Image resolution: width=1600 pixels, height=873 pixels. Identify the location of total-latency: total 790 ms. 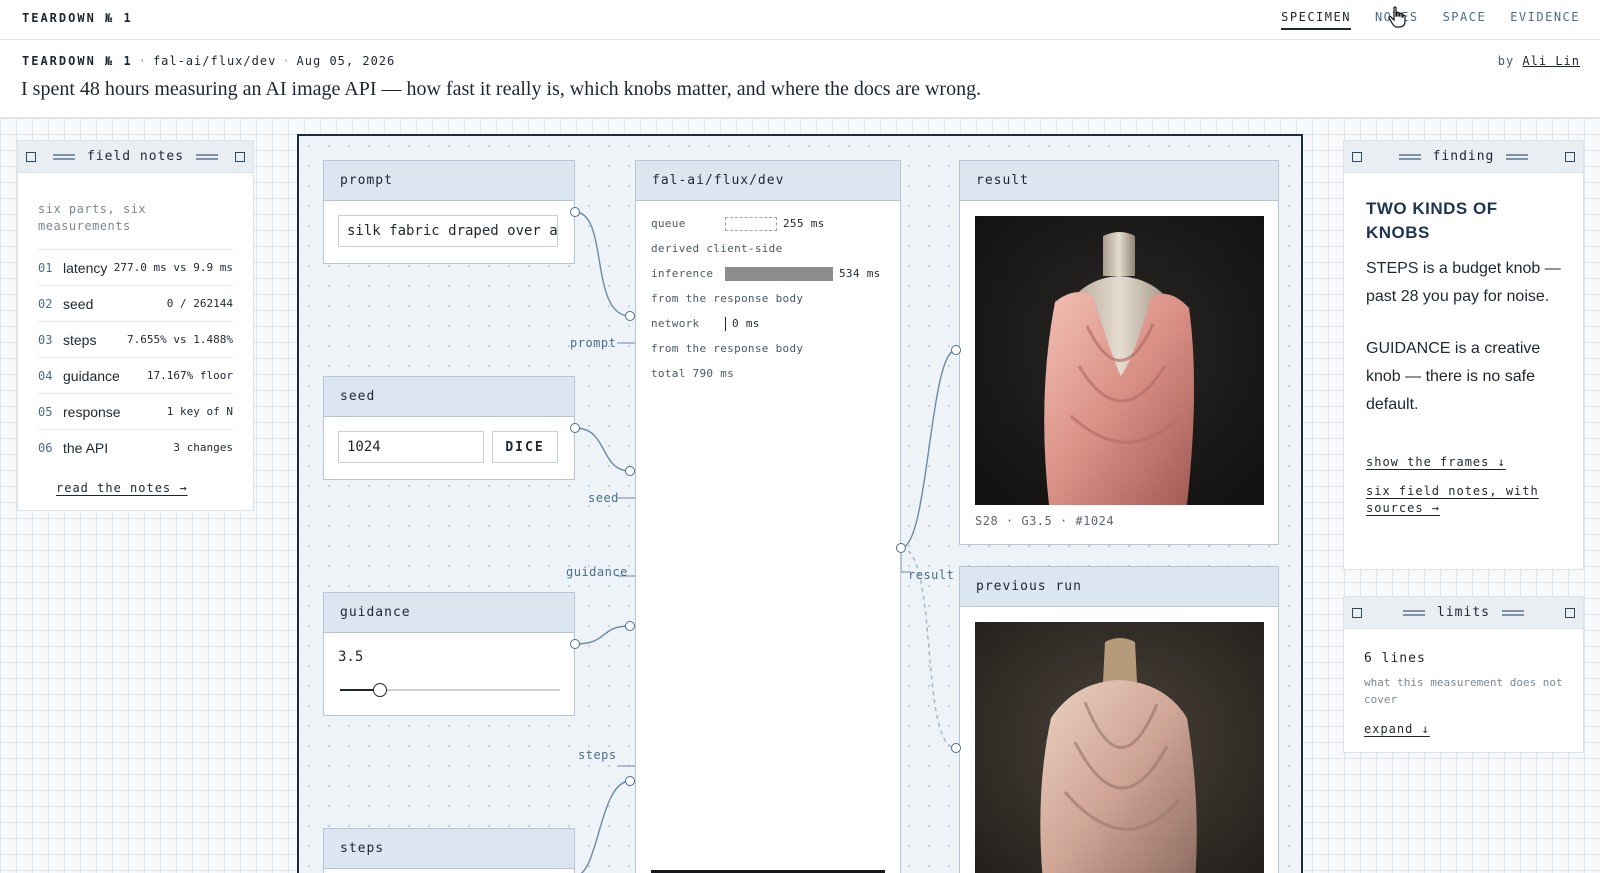
(693, 373).